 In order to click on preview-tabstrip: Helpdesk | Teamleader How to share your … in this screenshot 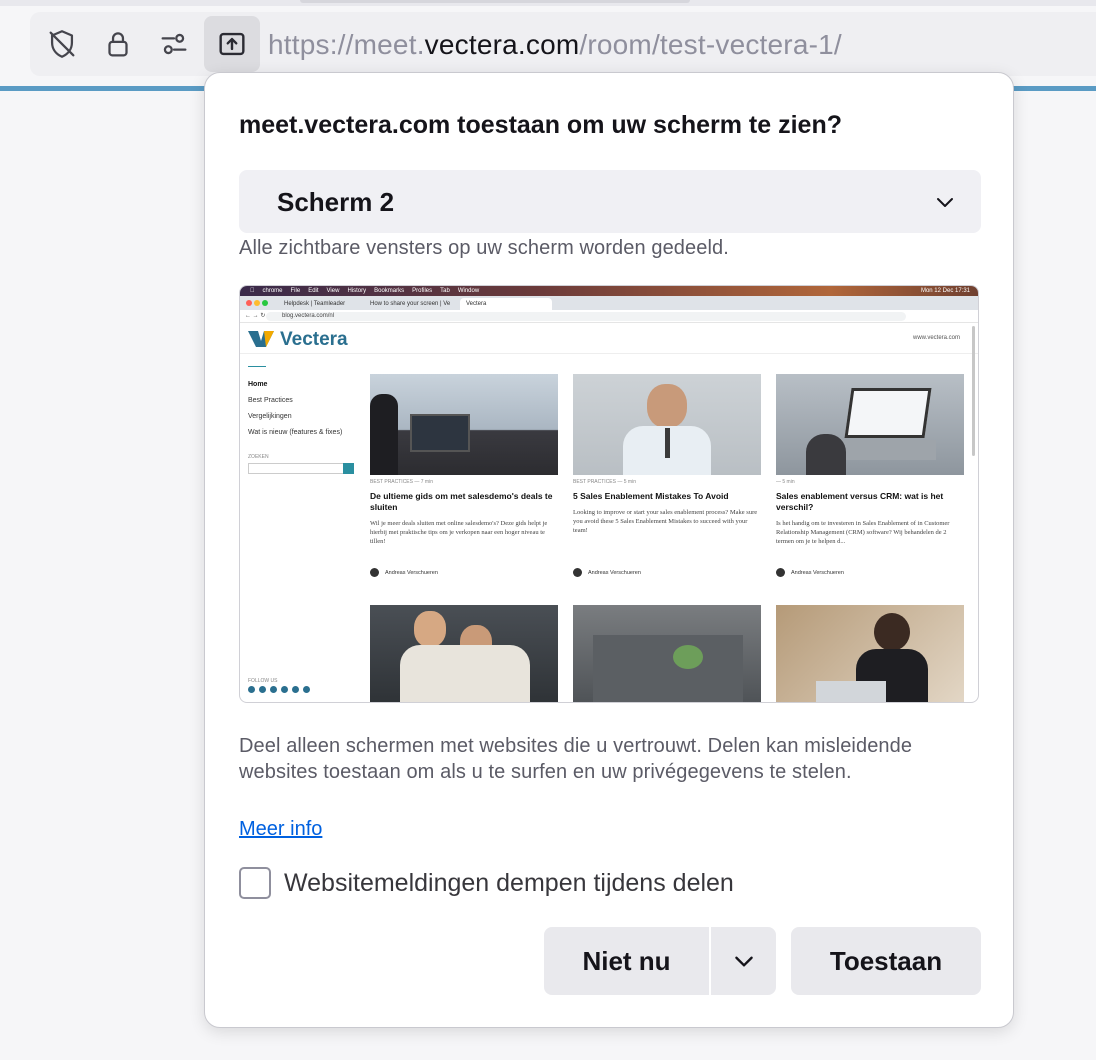, I will do `click(609, 303)`.